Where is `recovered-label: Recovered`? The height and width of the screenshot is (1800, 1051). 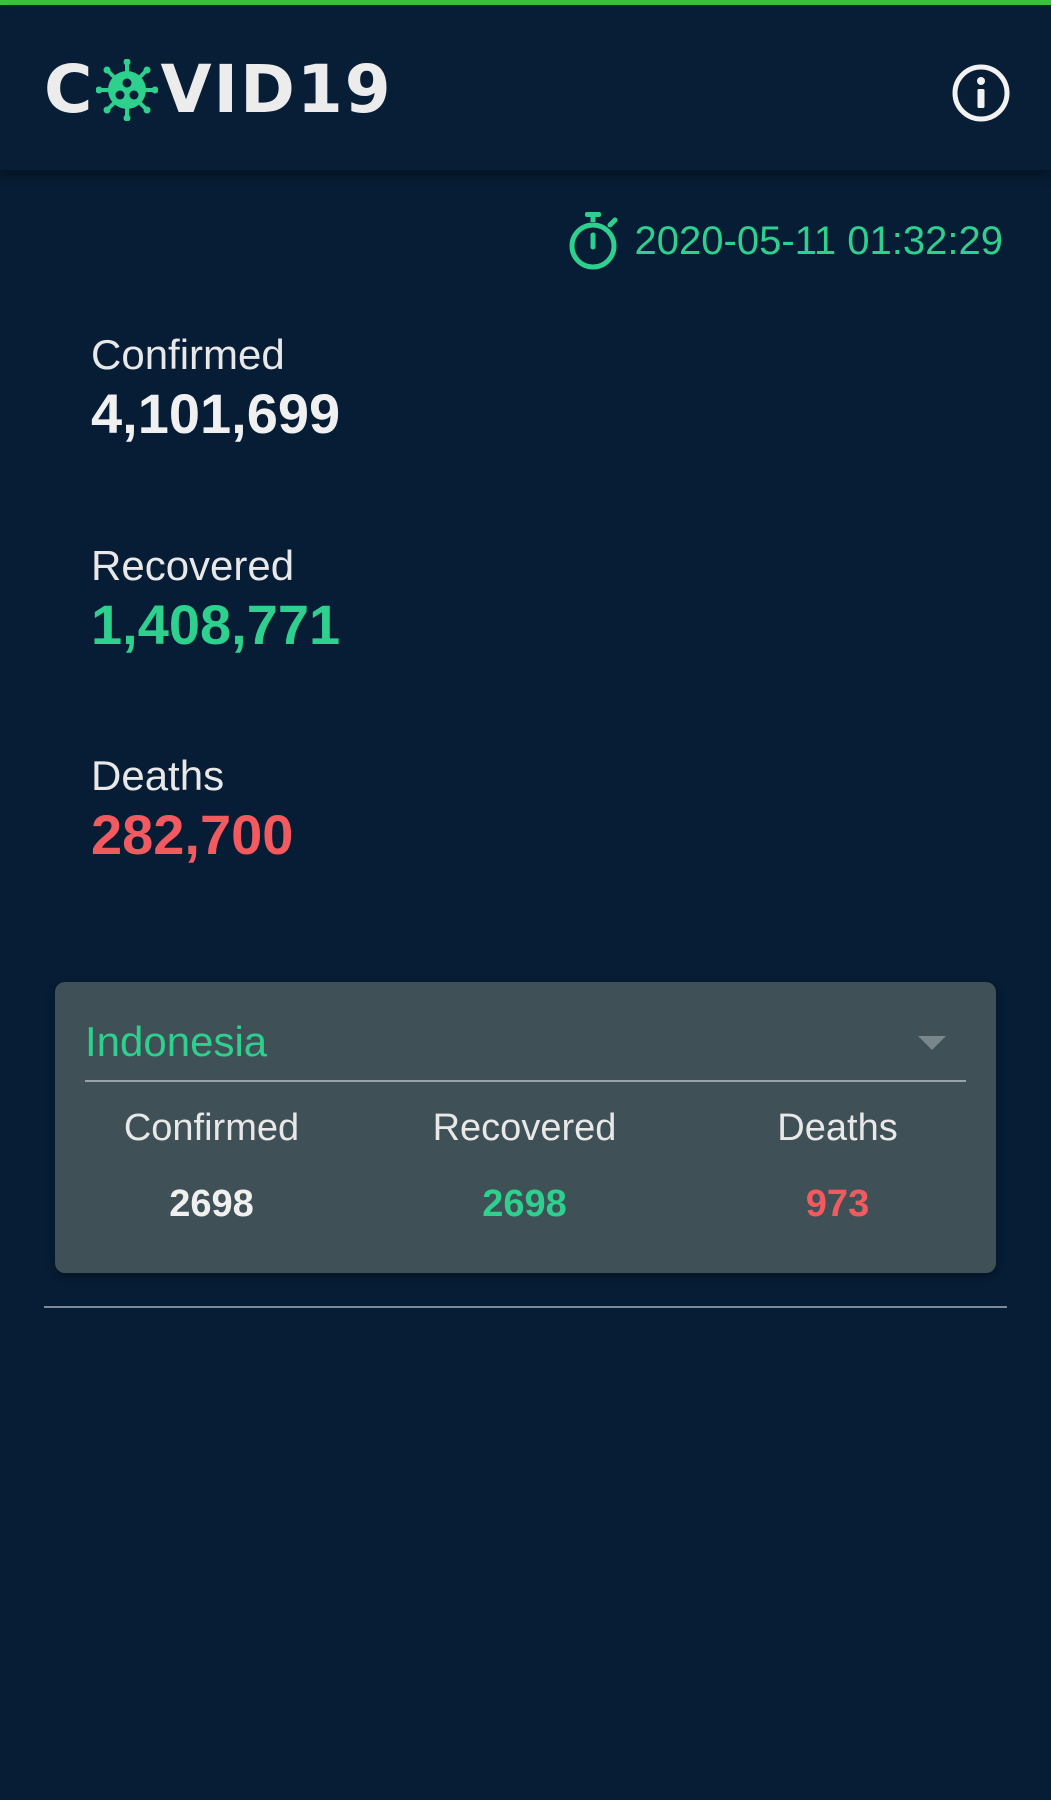
recovered-label: Recovered is located at coordinates (193, 565).